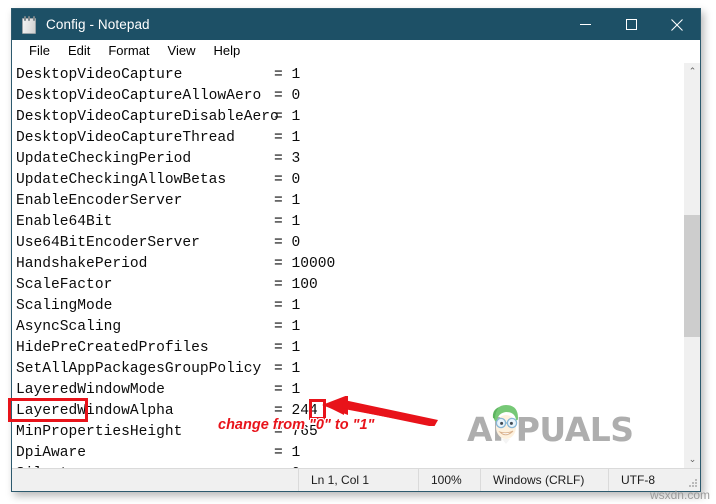 This screenshot has height=504, width=716. What do you see at coordinates (226, 51) in the screenshot?
I see `menu-item-help: Help` at bounding box center [226, 51].